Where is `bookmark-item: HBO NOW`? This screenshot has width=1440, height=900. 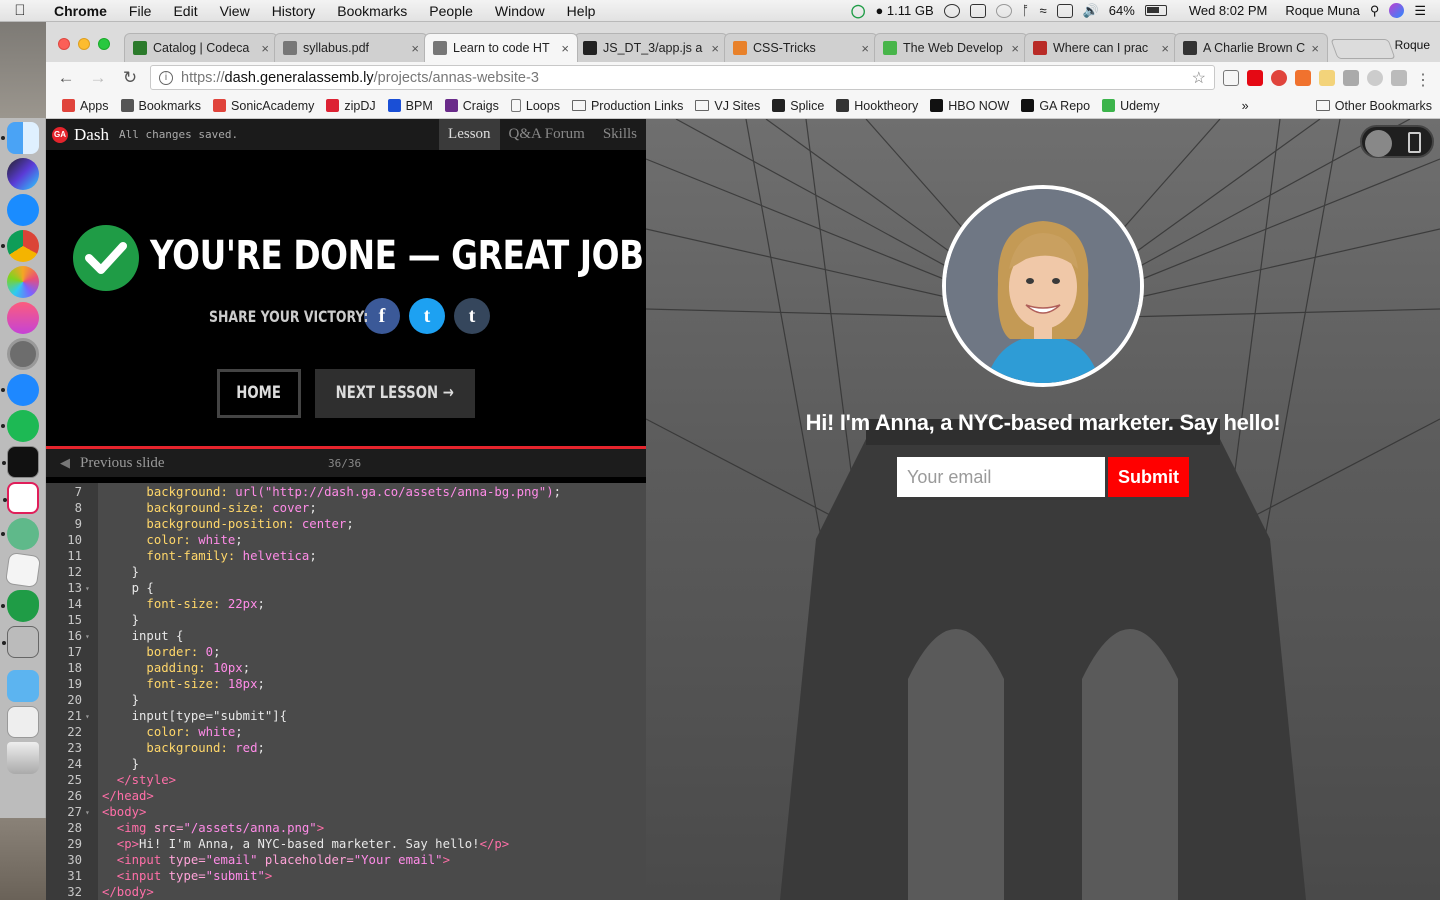
bookmark-item: HBO NOW is located at coordinates (969, 106).